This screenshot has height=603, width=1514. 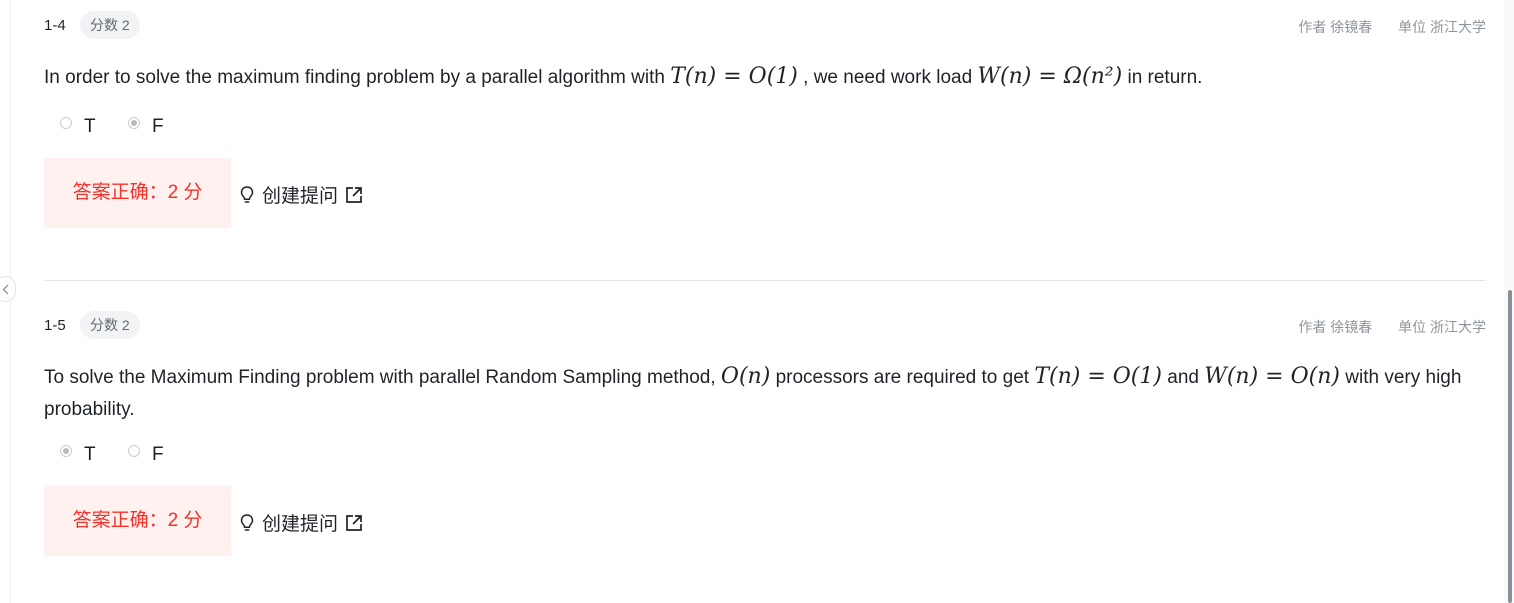 I want to click on text-segment: processors are required to get, so click(x=902, y=377).